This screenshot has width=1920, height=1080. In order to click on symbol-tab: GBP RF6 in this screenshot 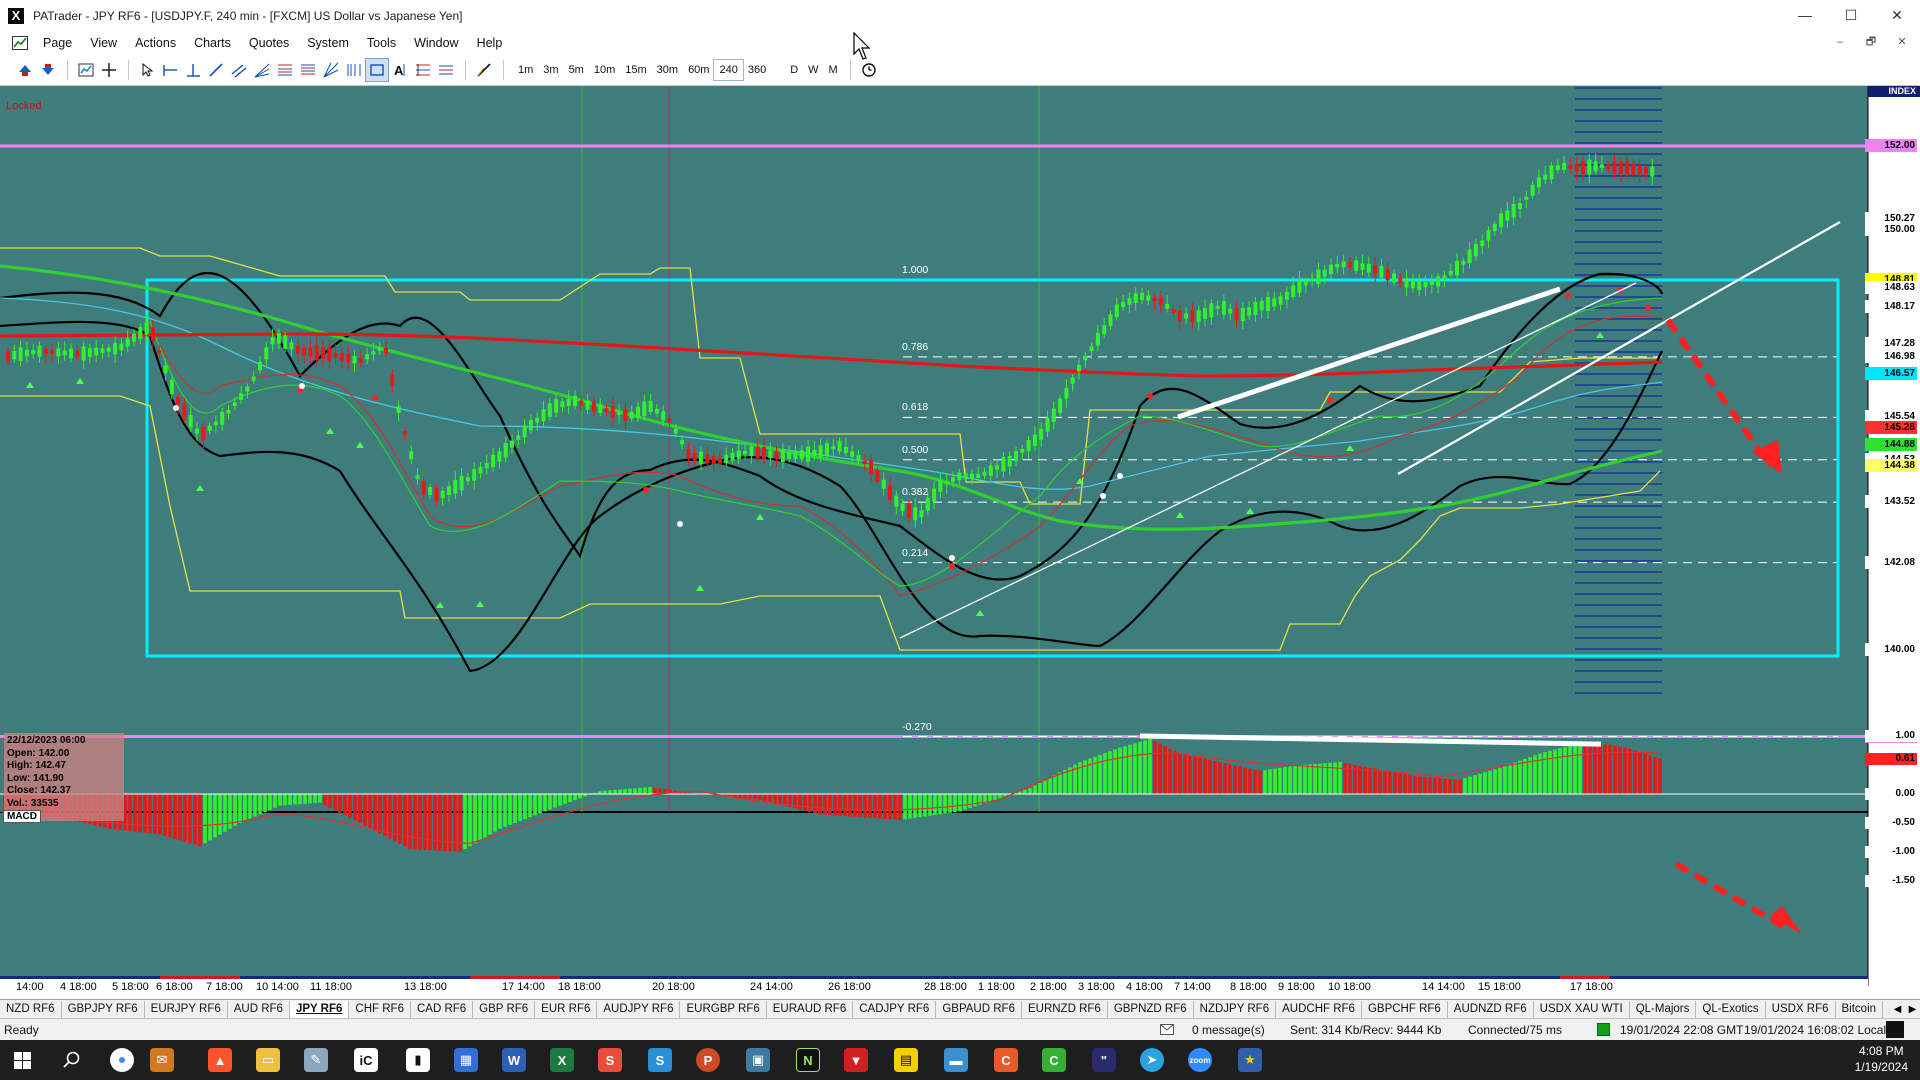, I will do `click(504, 1009)`.